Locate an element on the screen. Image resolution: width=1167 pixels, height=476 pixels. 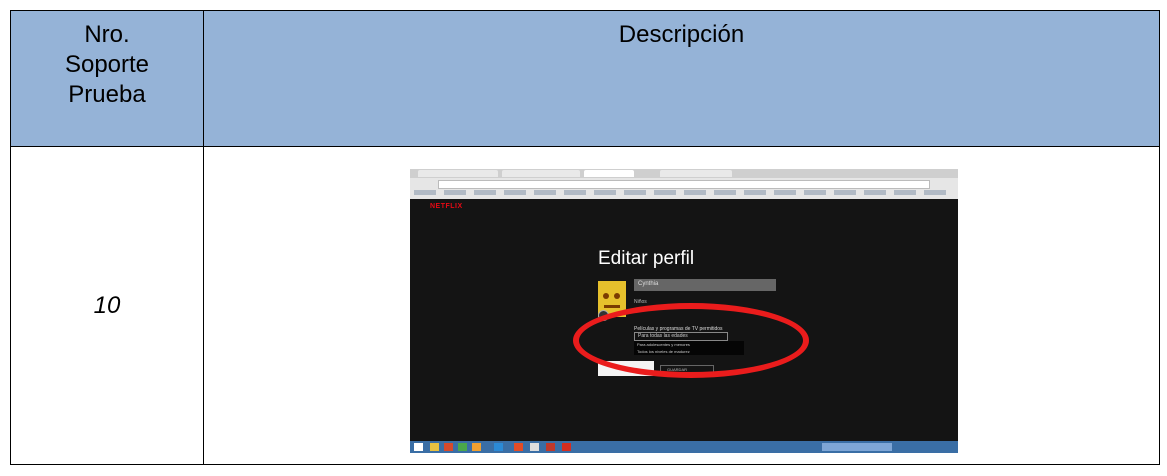
highlight-ellipse is located at coordinates (691, 340).